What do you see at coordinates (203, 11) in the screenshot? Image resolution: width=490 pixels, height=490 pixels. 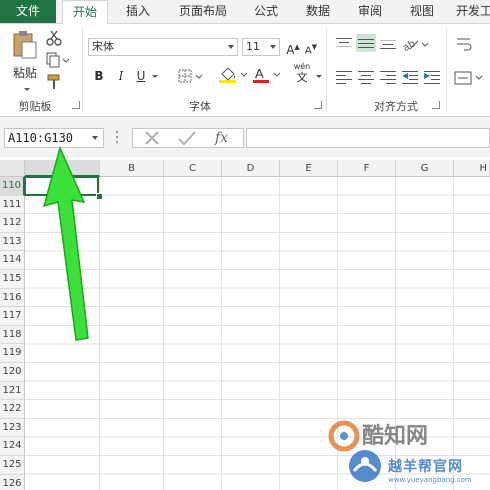 I see `tab-page-layout: 页面布局` at bounding box center [203, 11].